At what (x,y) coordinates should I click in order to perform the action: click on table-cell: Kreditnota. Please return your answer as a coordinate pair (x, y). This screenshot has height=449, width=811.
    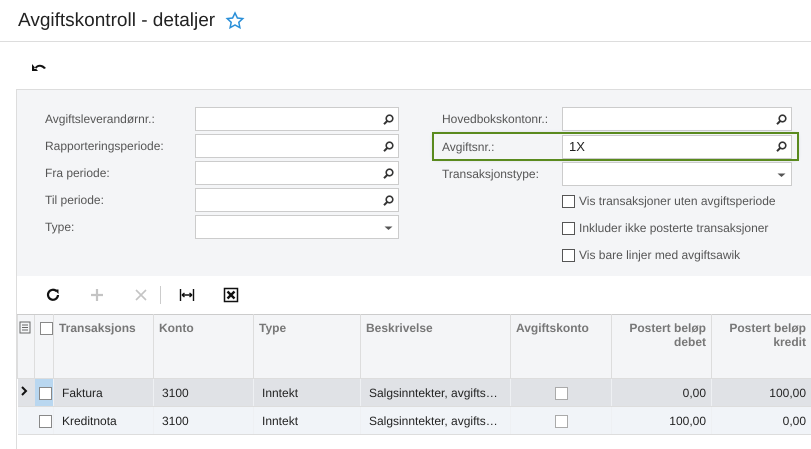
    Looking at the image, I should click on (104, 420).